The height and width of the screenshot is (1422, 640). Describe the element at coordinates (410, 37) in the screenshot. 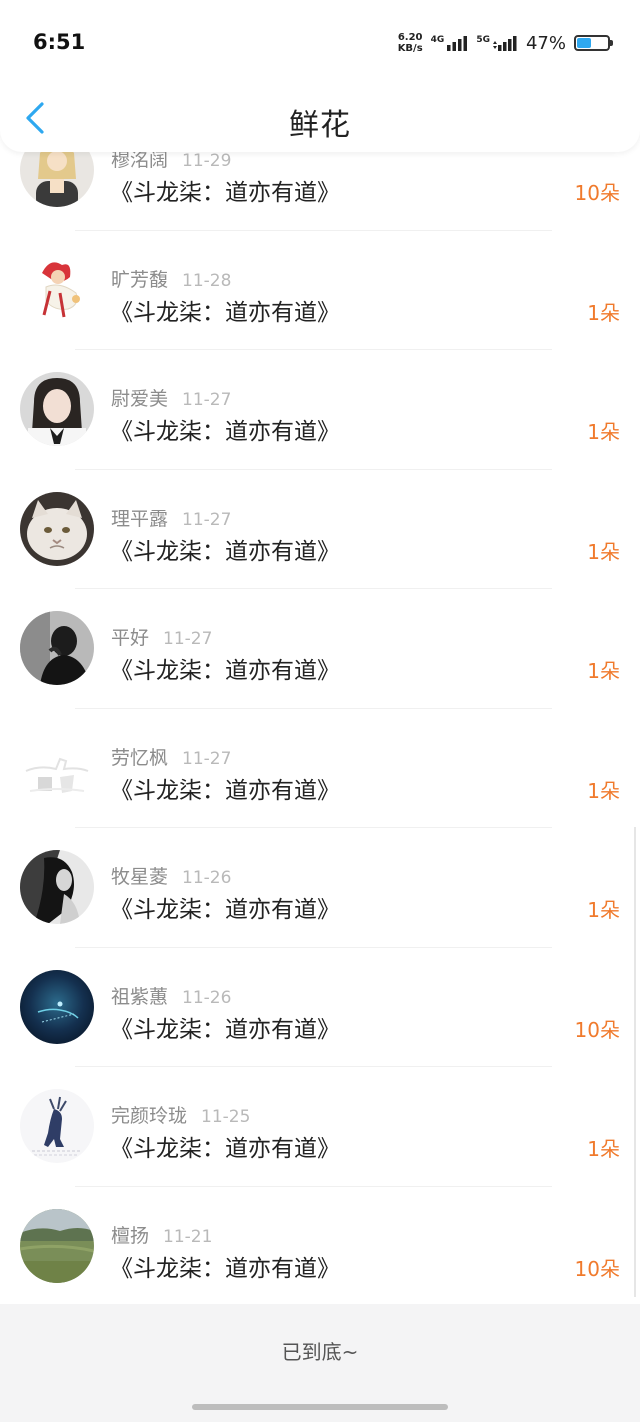

I see `network-speed-value: 6.20` at that location.